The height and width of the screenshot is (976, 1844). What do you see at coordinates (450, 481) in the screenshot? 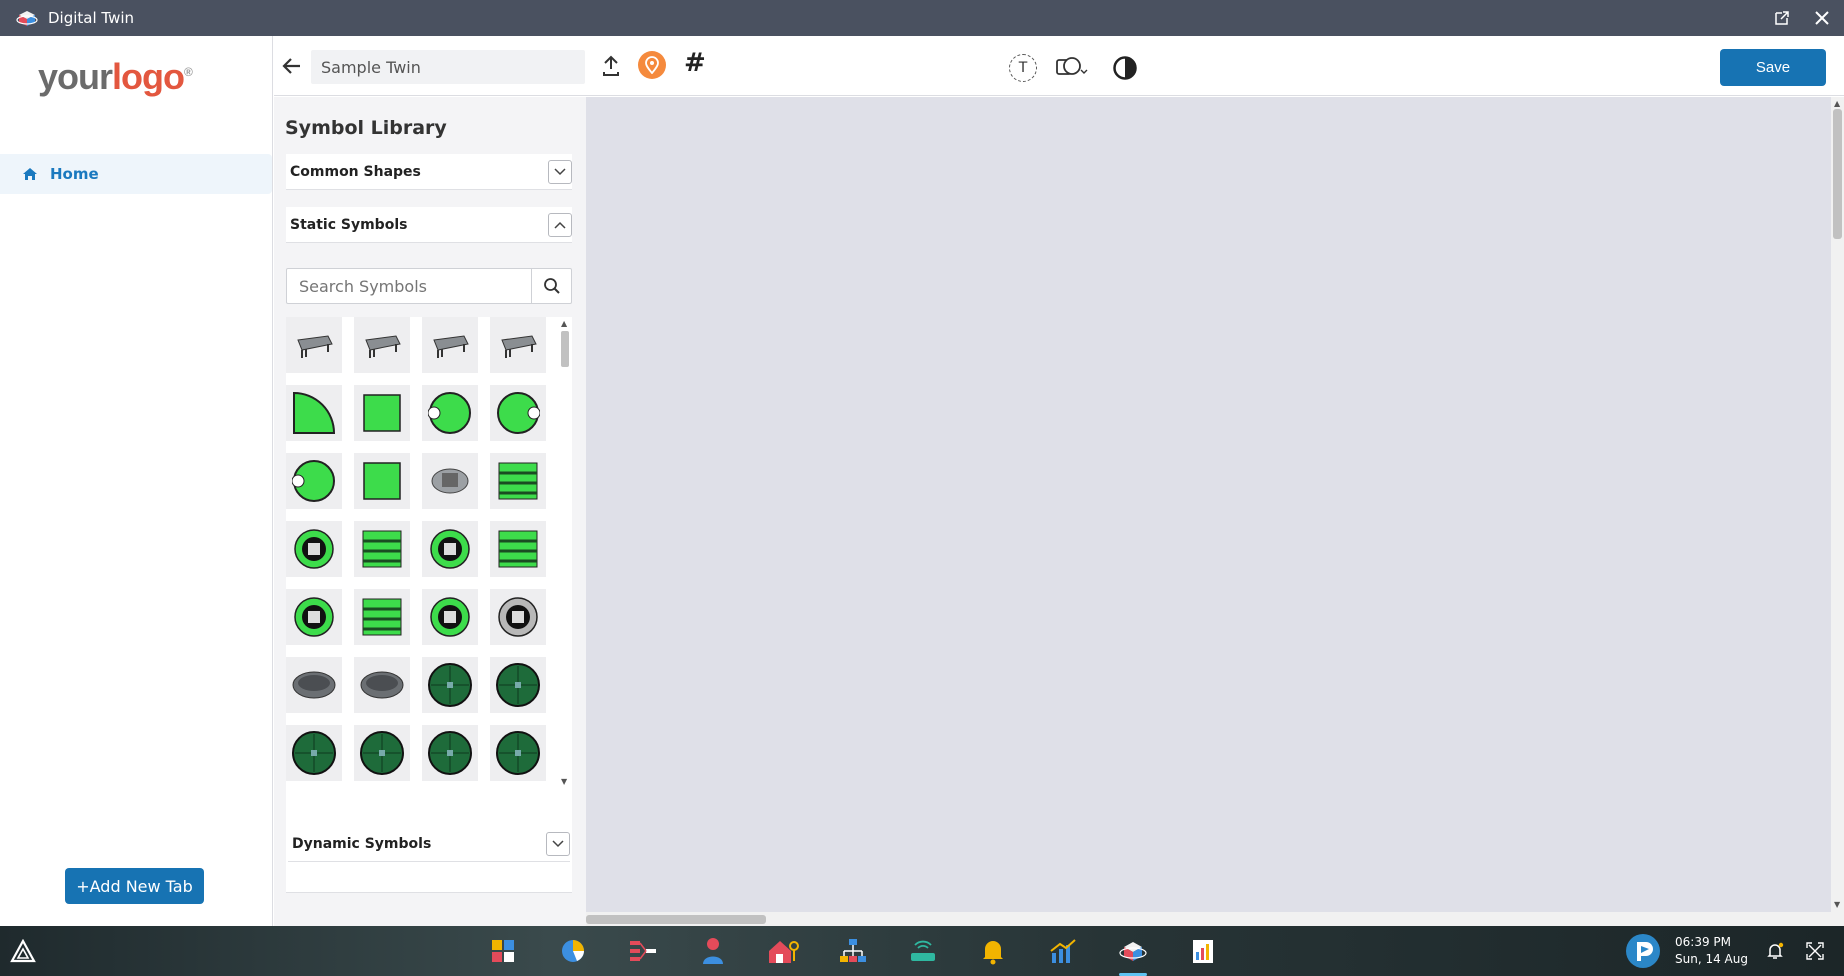
I see `symbol-gray-machine` at bounding box center [450, 481].